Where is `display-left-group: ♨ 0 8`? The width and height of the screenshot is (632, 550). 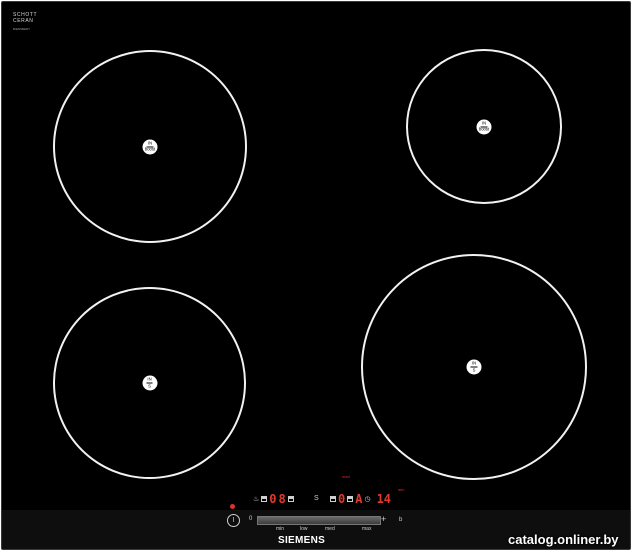
display-left-group: ♨ 0 8 is located at coordinates (273, 498).